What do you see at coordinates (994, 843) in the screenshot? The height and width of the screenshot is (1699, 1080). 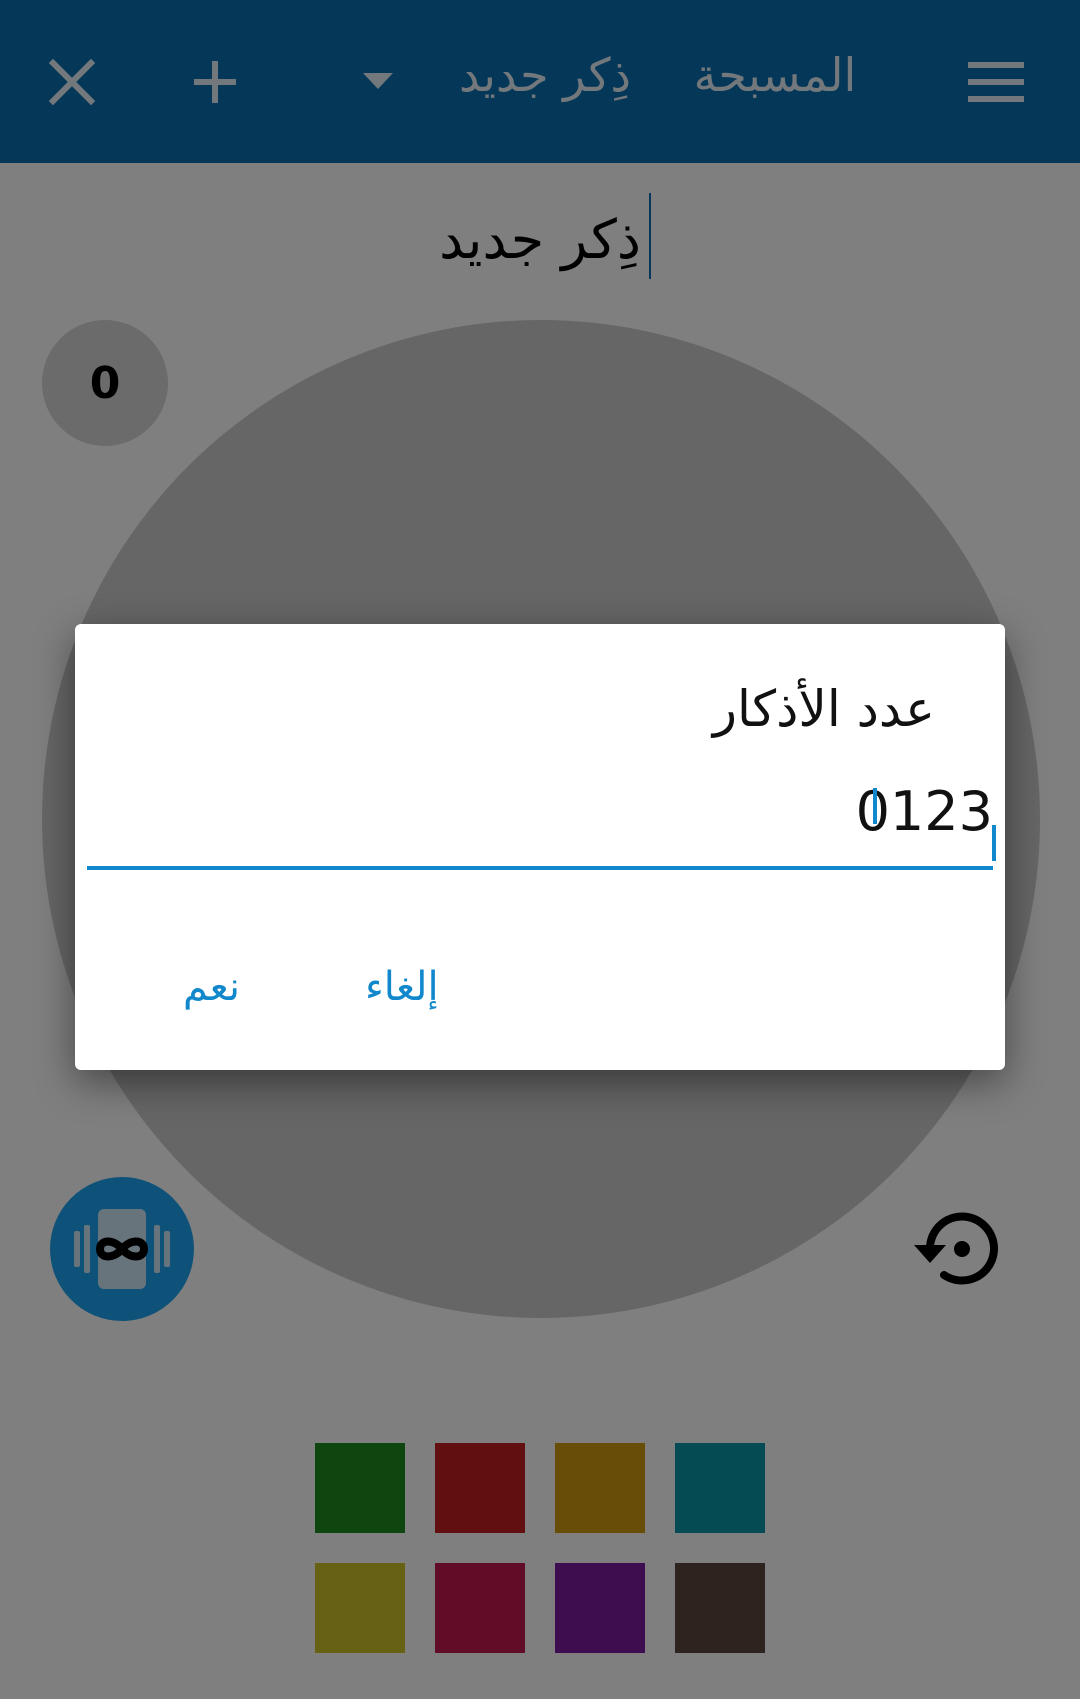 I see `selection-handle-end` at bounding box center [994, 843].